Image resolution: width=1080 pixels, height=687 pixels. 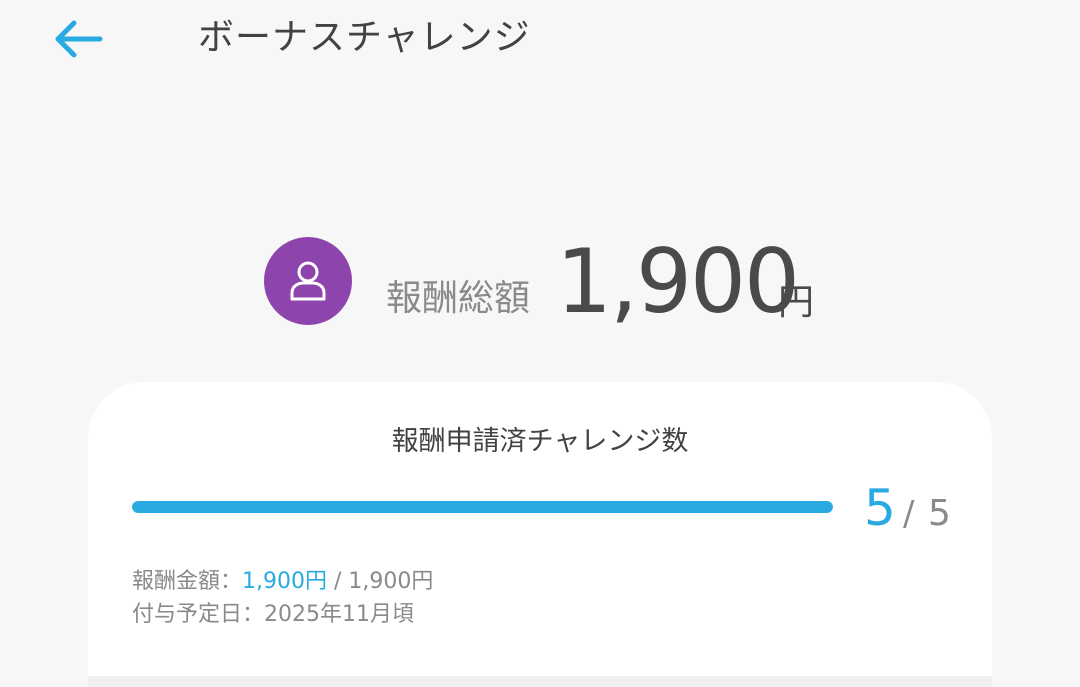 I want to click on arrow-left-icon, so click(x=79, y=39).